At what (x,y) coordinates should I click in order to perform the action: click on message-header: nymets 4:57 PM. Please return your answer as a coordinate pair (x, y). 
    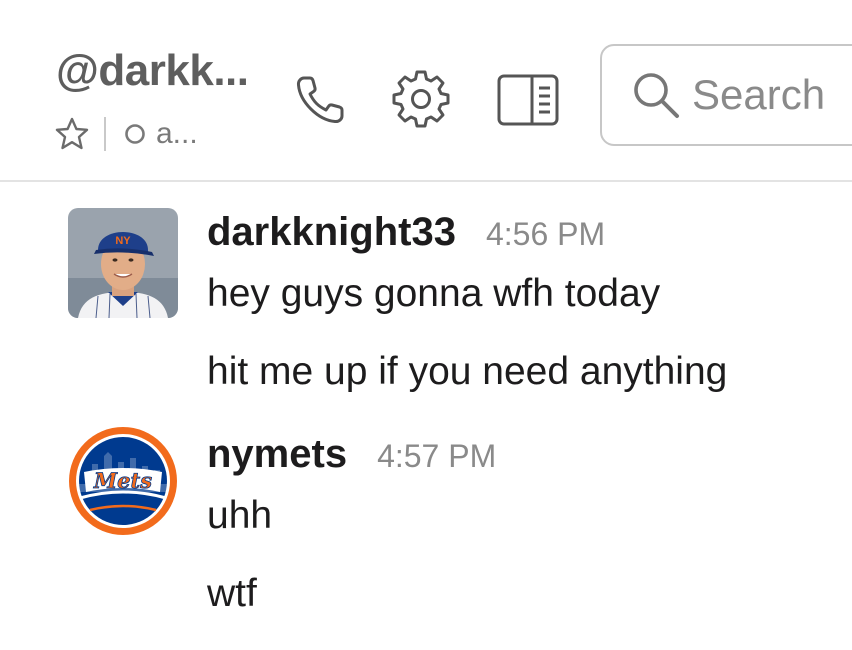
    Looking at the image, I should click on (351, 458).